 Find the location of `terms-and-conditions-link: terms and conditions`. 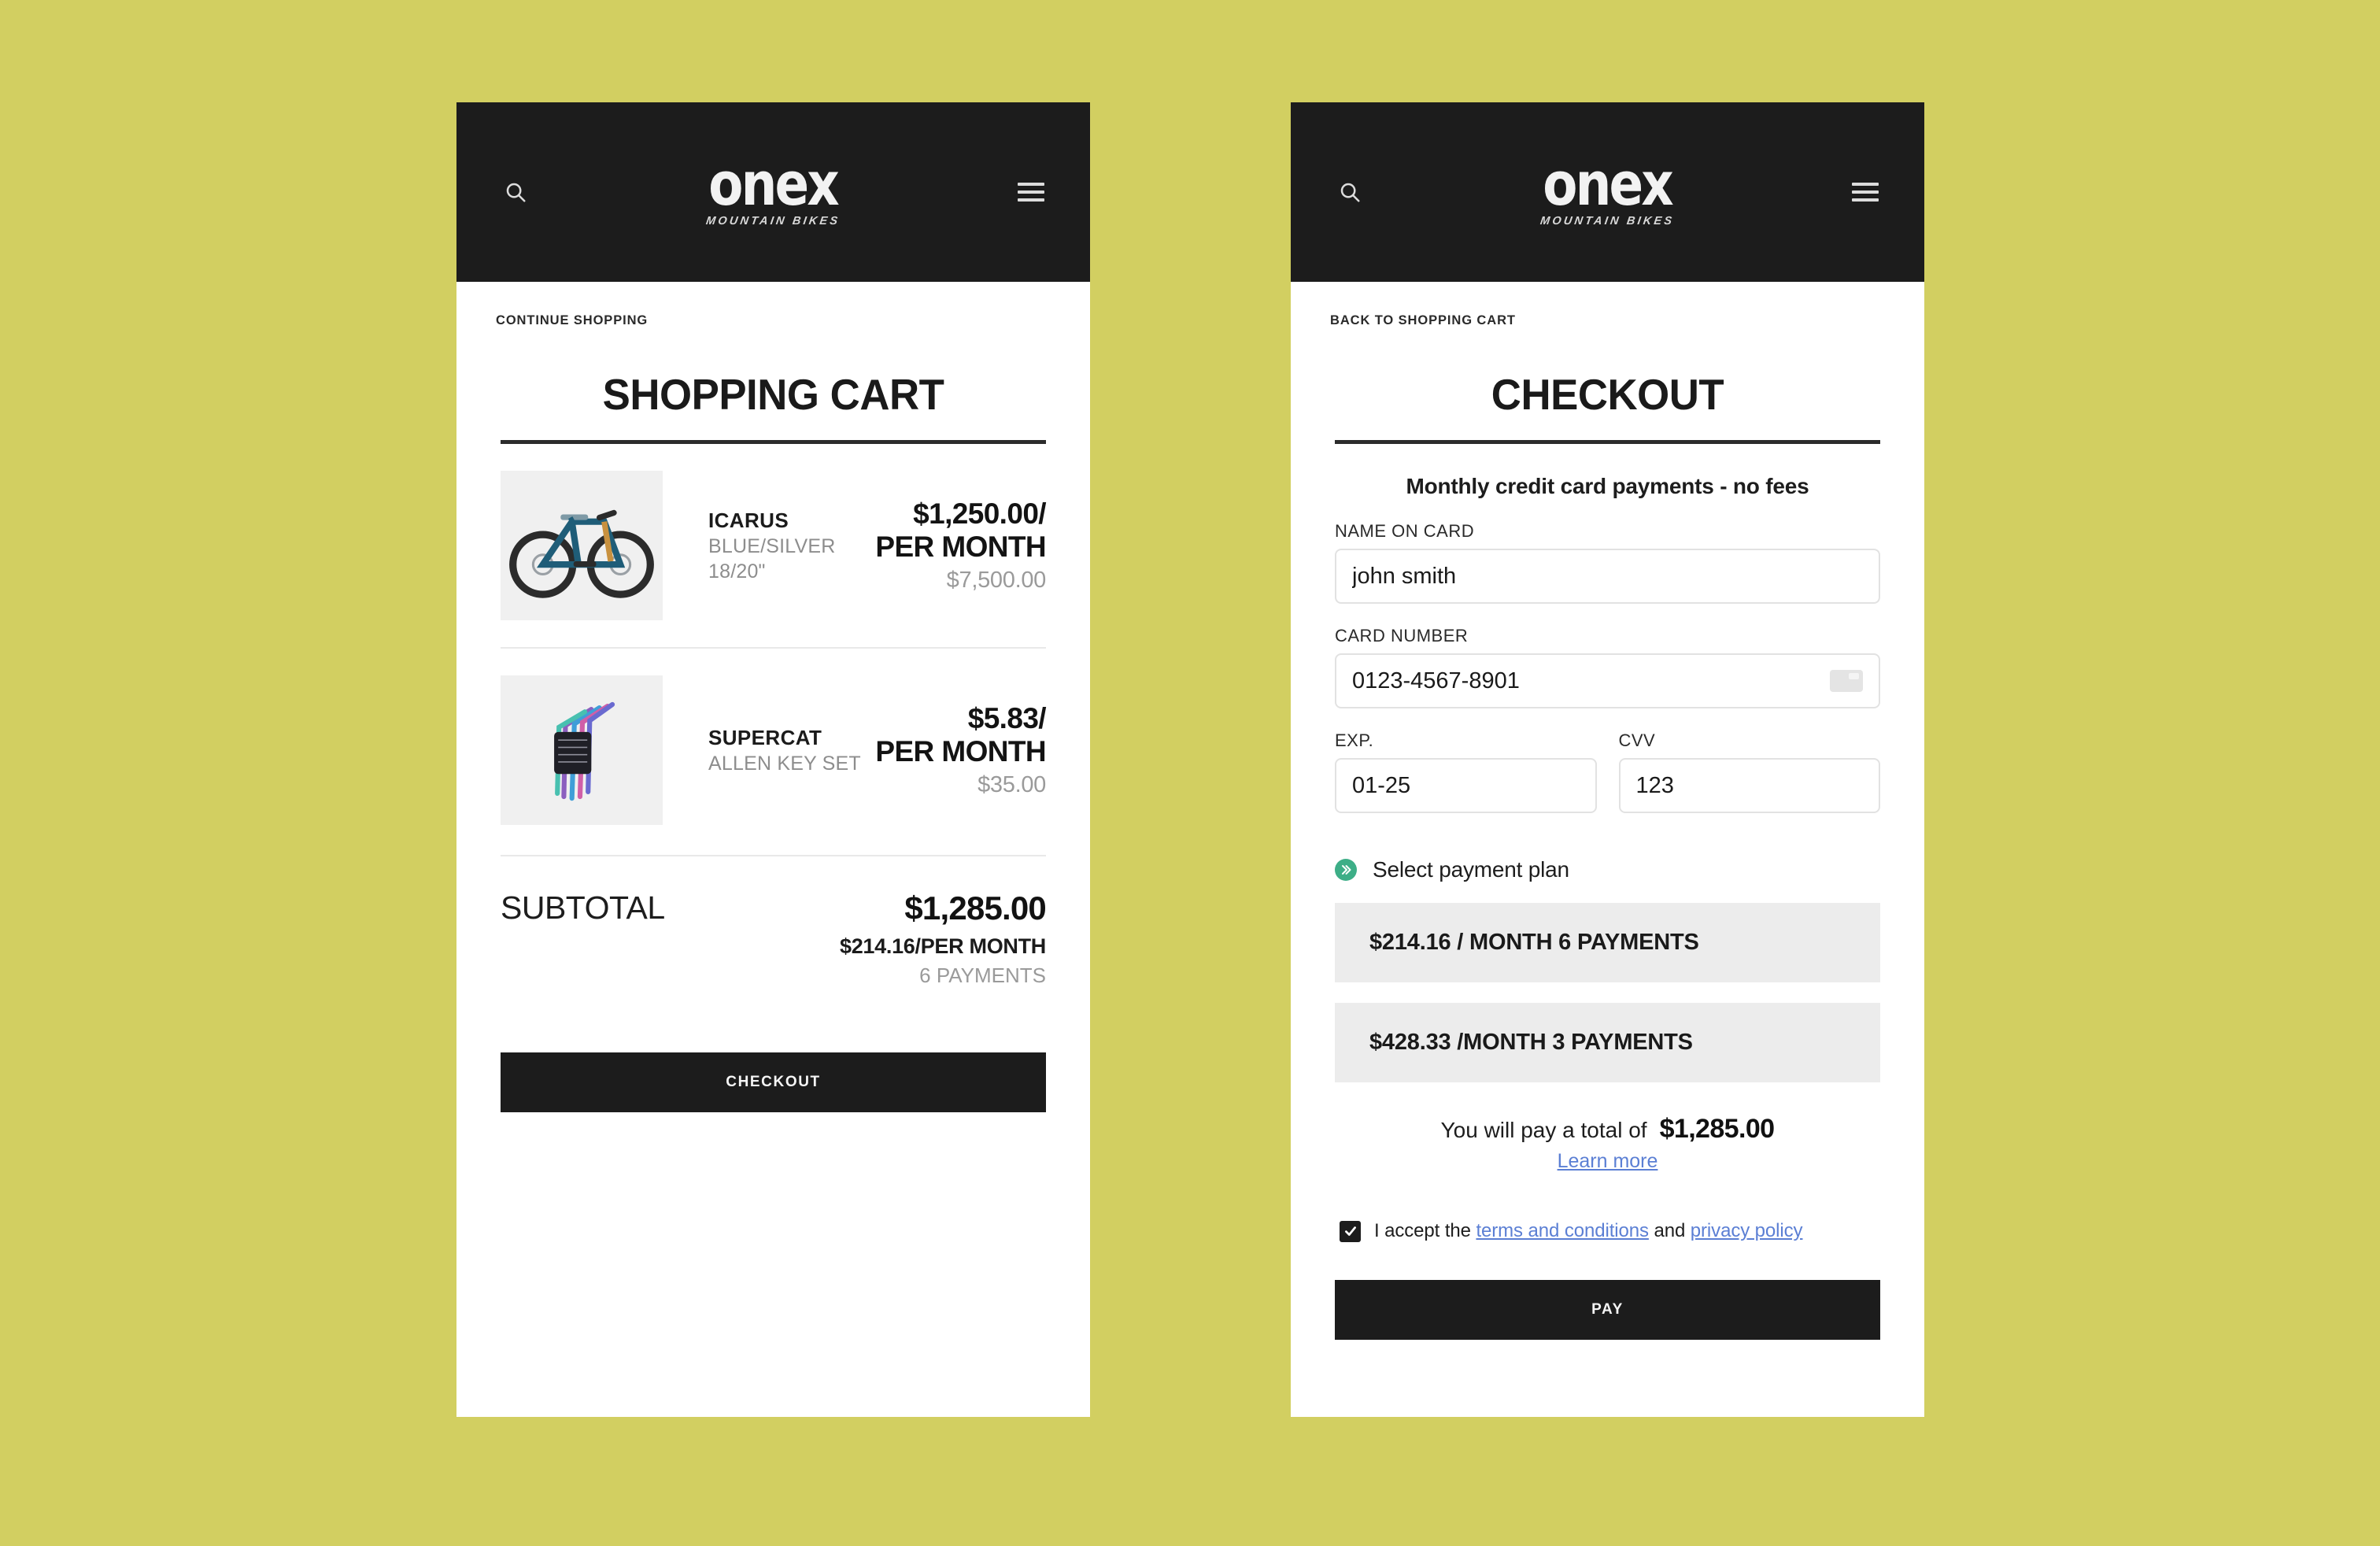

terms-and-conditions-link: terms and conditions is located at coordinates (1562, 1230).